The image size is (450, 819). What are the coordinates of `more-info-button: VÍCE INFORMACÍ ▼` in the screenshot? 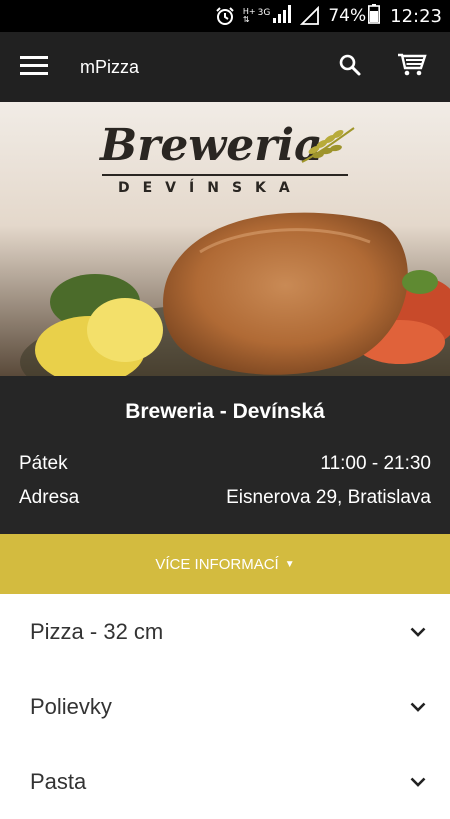 It's located at (225, 564).